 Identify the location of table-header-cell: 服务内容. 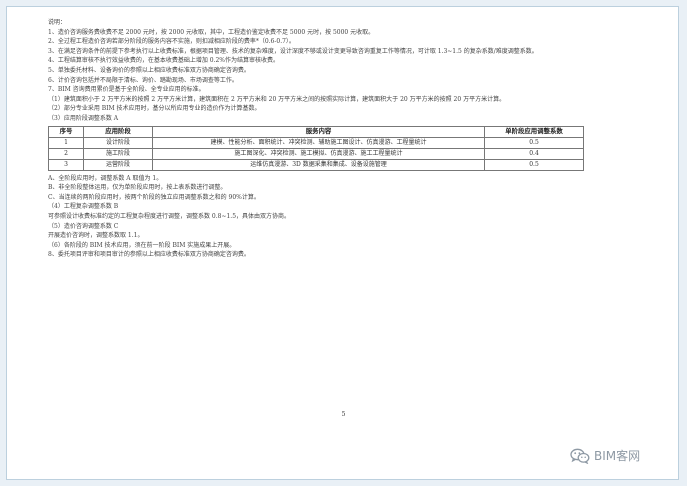
(318, 131).